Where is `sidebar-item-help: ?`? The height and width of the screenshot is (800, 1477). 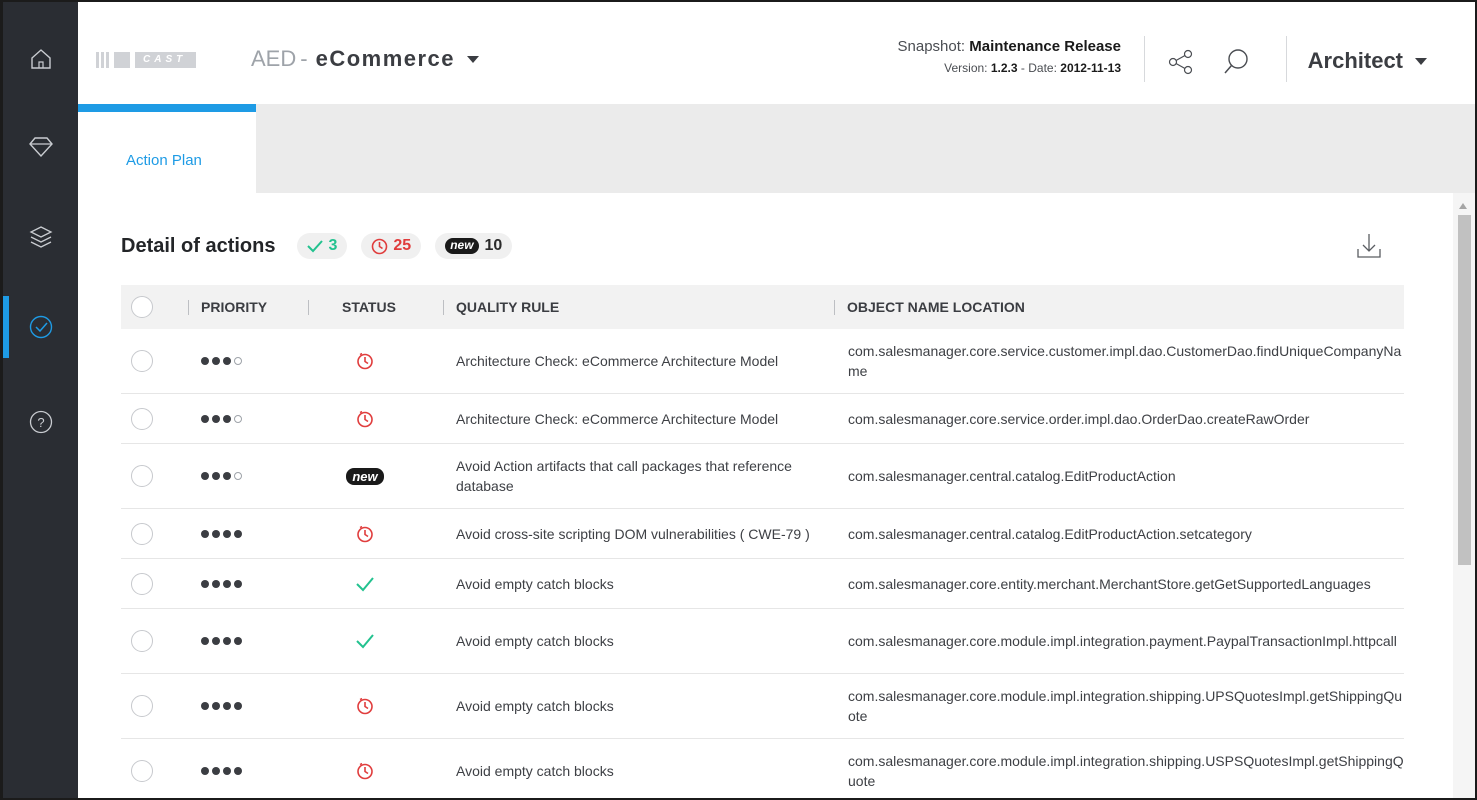
sidebar-item-help: ? is located at coordinates (40, 422).